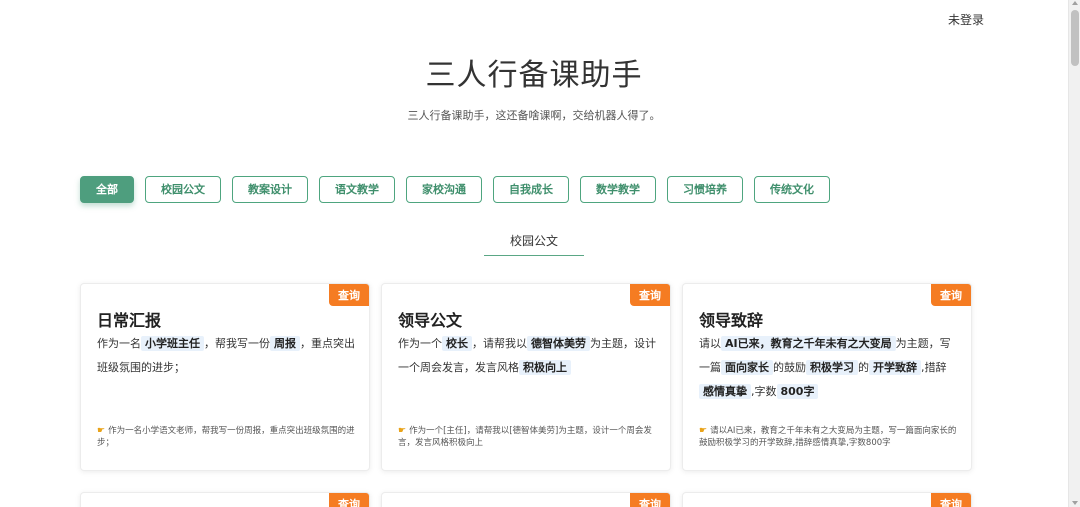  Describe the element at coordinates (226, 437) in the screenshot. I see `card-example: ☛ 作为一名小学语文老师，帮我写一份周报，重点突出班级氛围的进步；` at that location.